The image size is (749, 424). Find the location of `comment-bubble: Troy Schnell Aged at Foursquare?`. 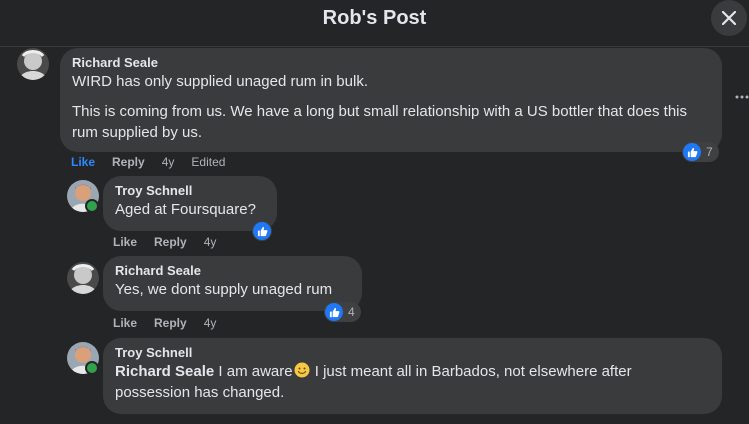

comment-bubble: Troy Schnell Aged at Foursquare? is located at coordinates (190, 203).